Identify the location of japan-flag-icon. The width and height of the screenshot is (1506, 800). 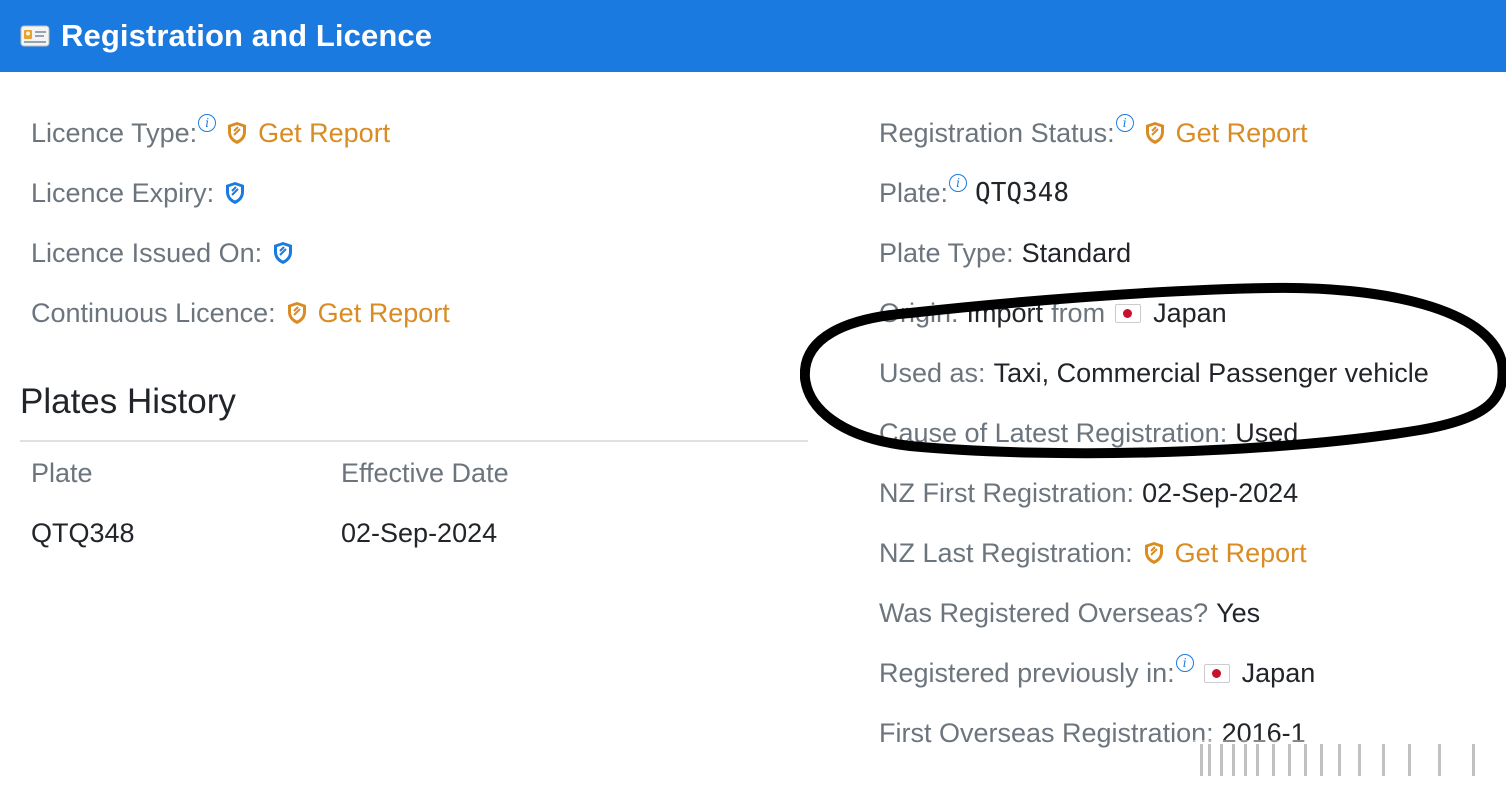
(1216, 673).